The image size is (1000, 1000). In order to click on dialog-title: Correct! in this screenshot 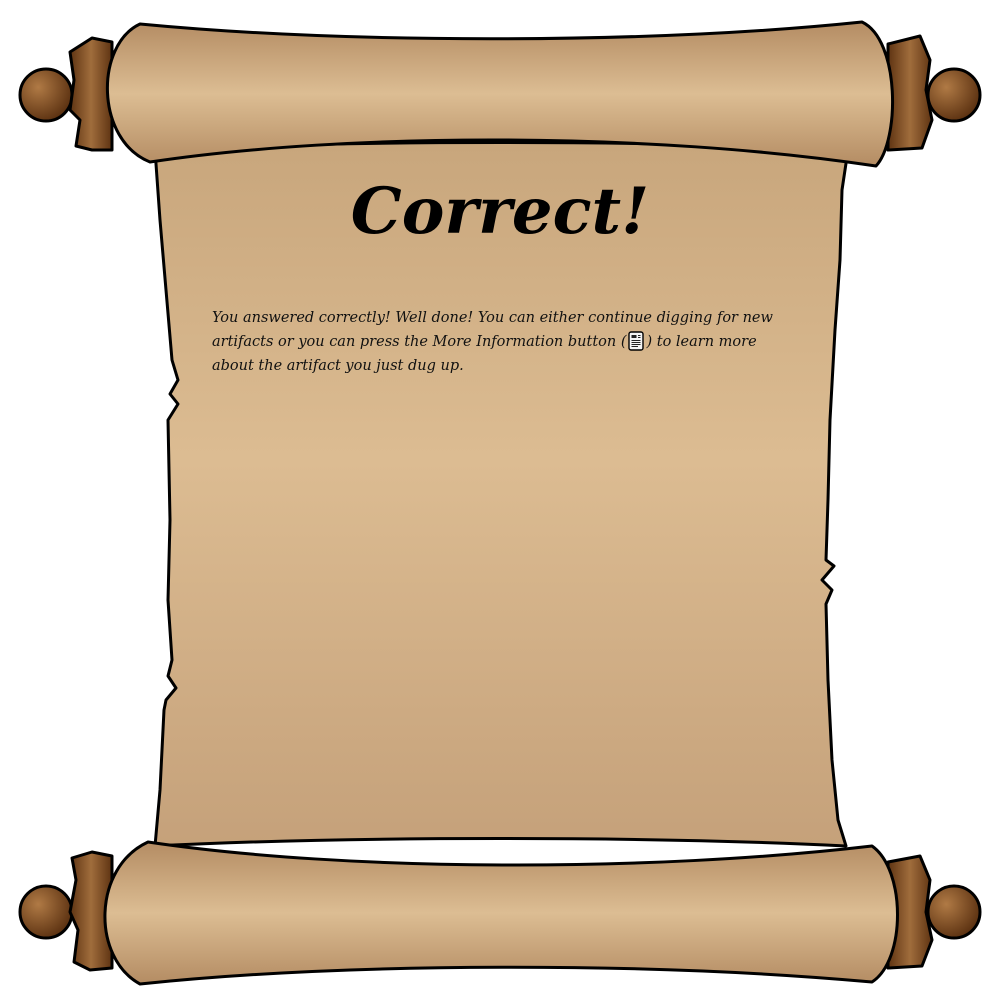, I will do `click(500, 211)`.